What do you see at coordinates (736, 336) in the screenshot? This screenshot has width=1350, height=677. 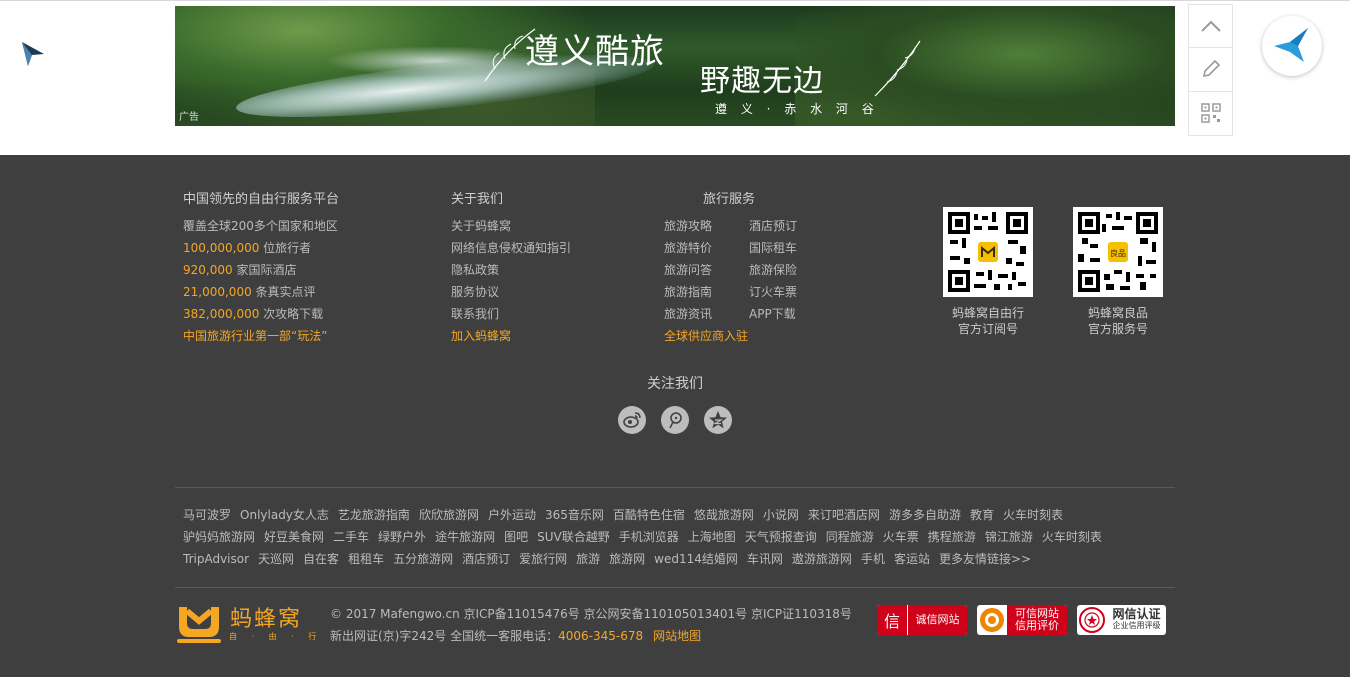 I see `supplier-link: 全球供应商入驻` at bounding box center [736, 336].